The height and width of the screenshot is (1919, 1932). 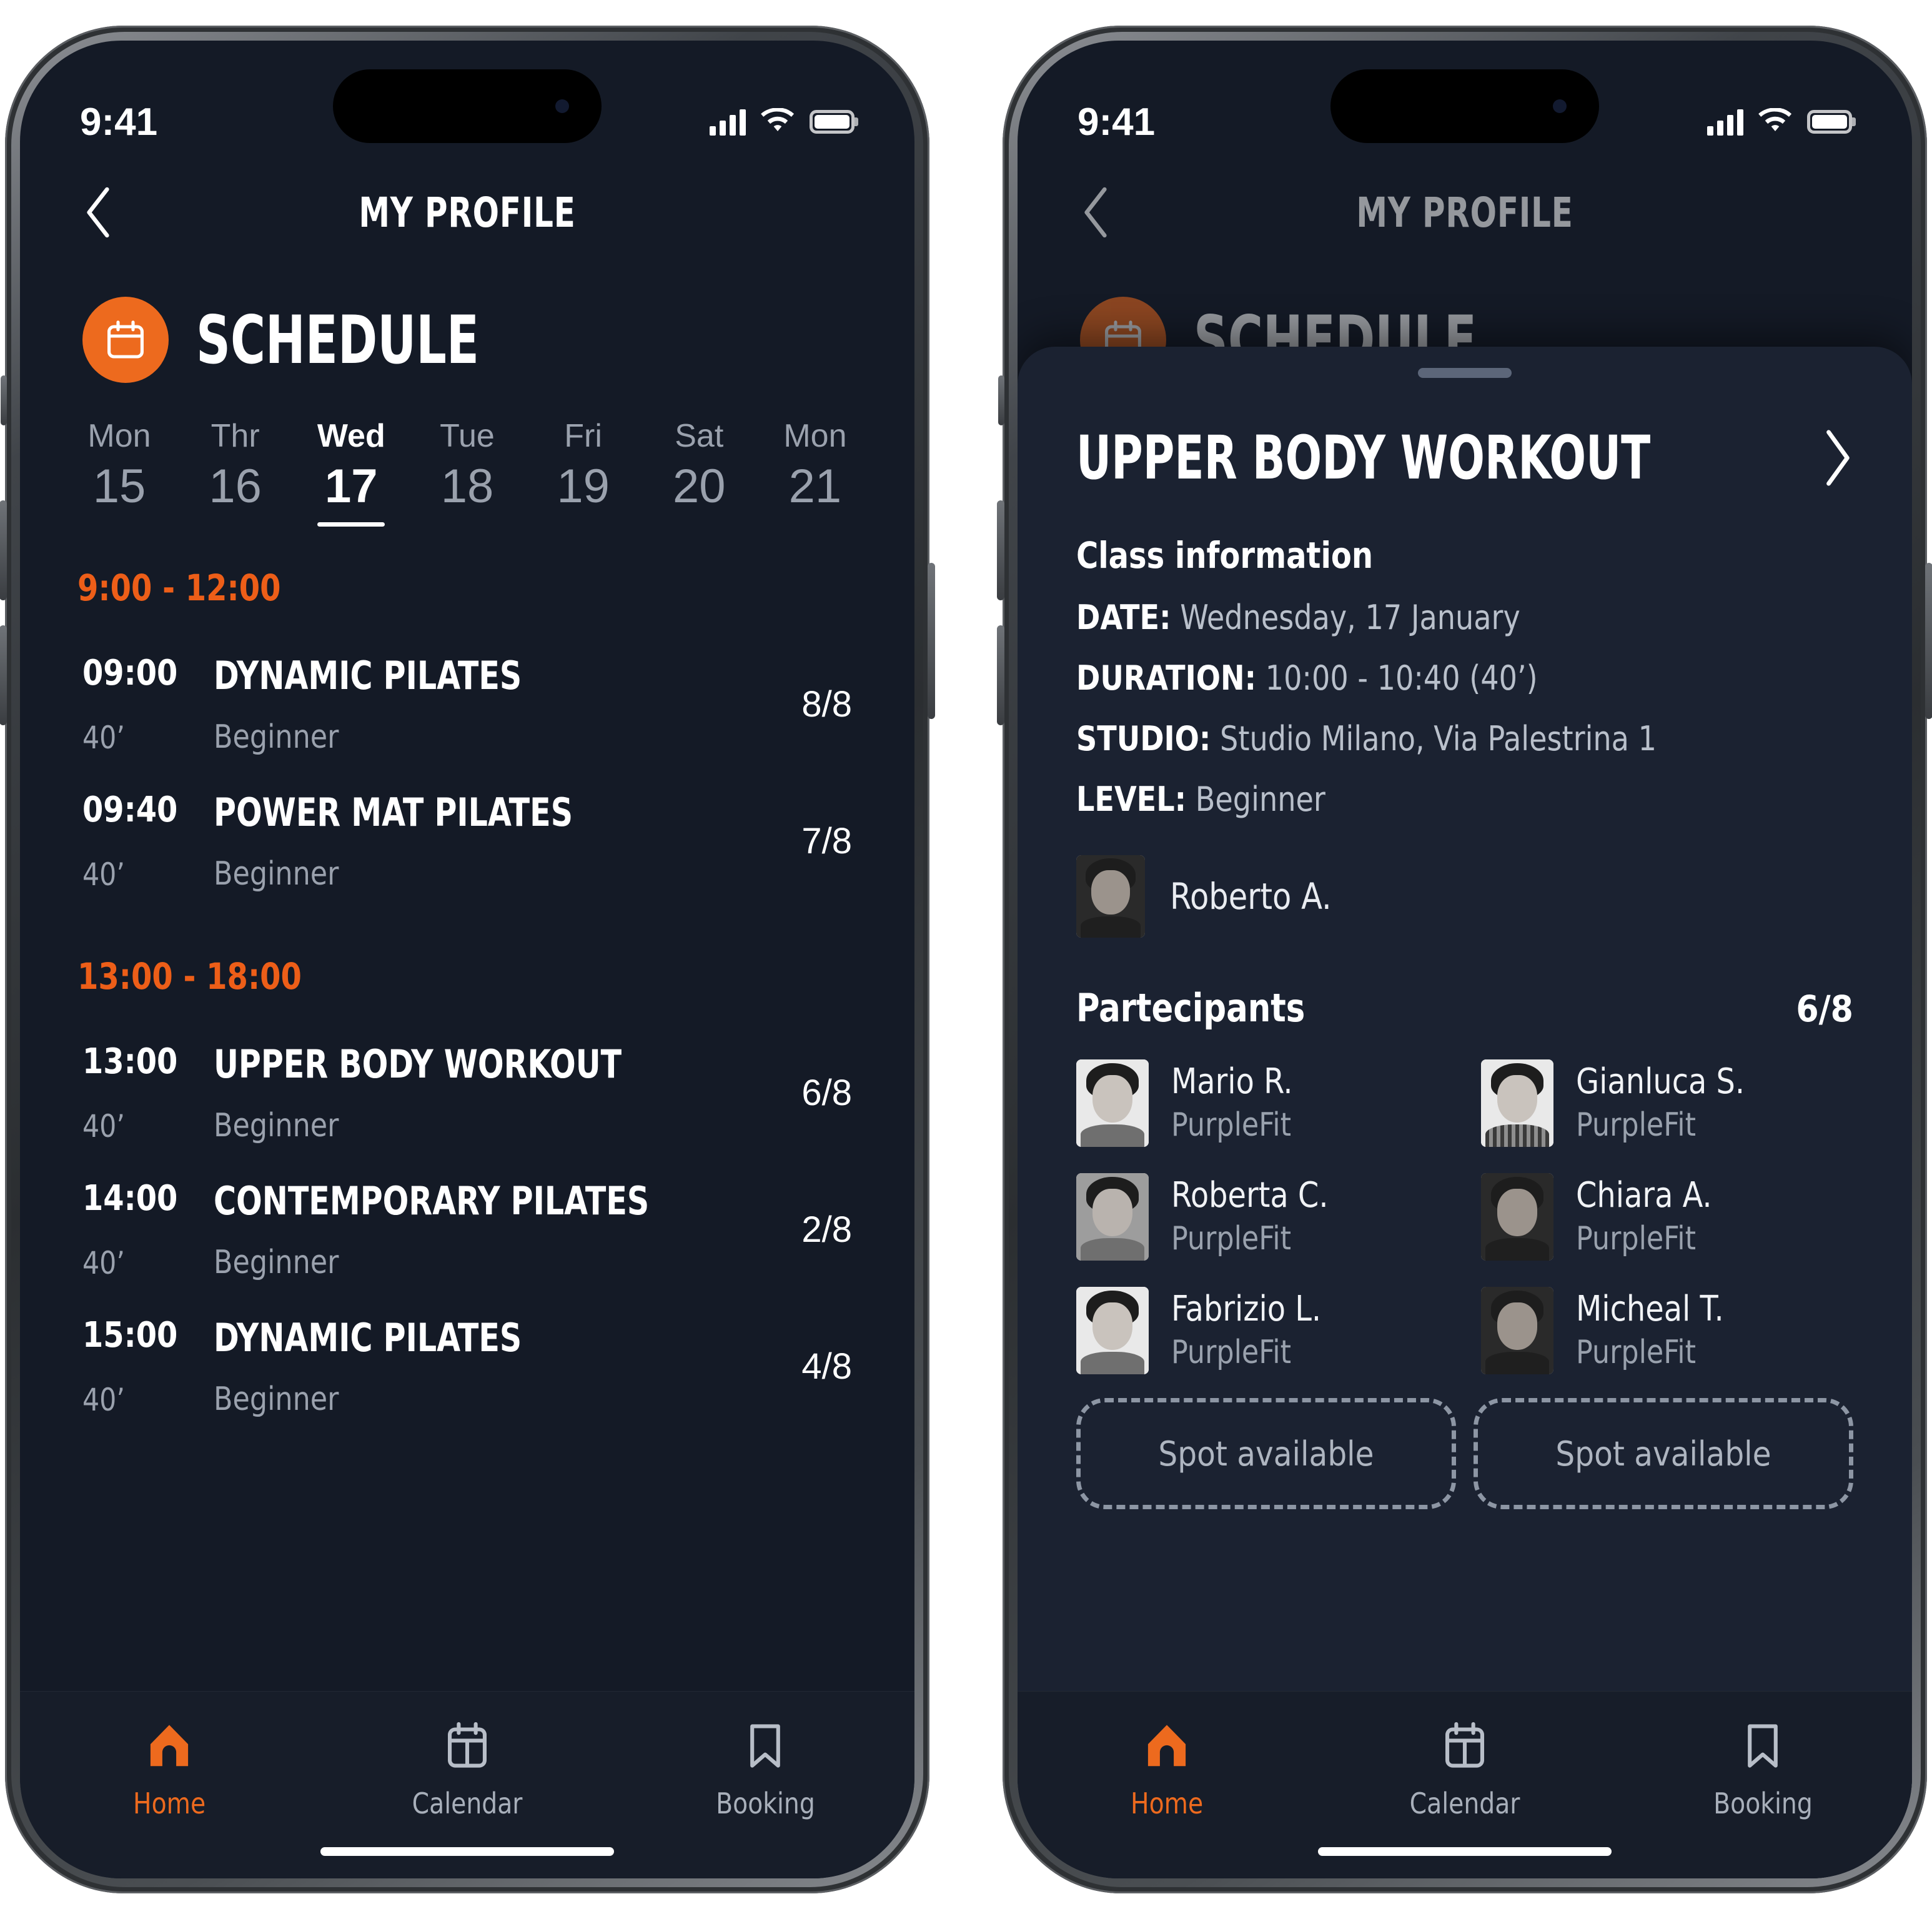 I want to click on class-capacity: 6/8, so click(x=826, y=1092).